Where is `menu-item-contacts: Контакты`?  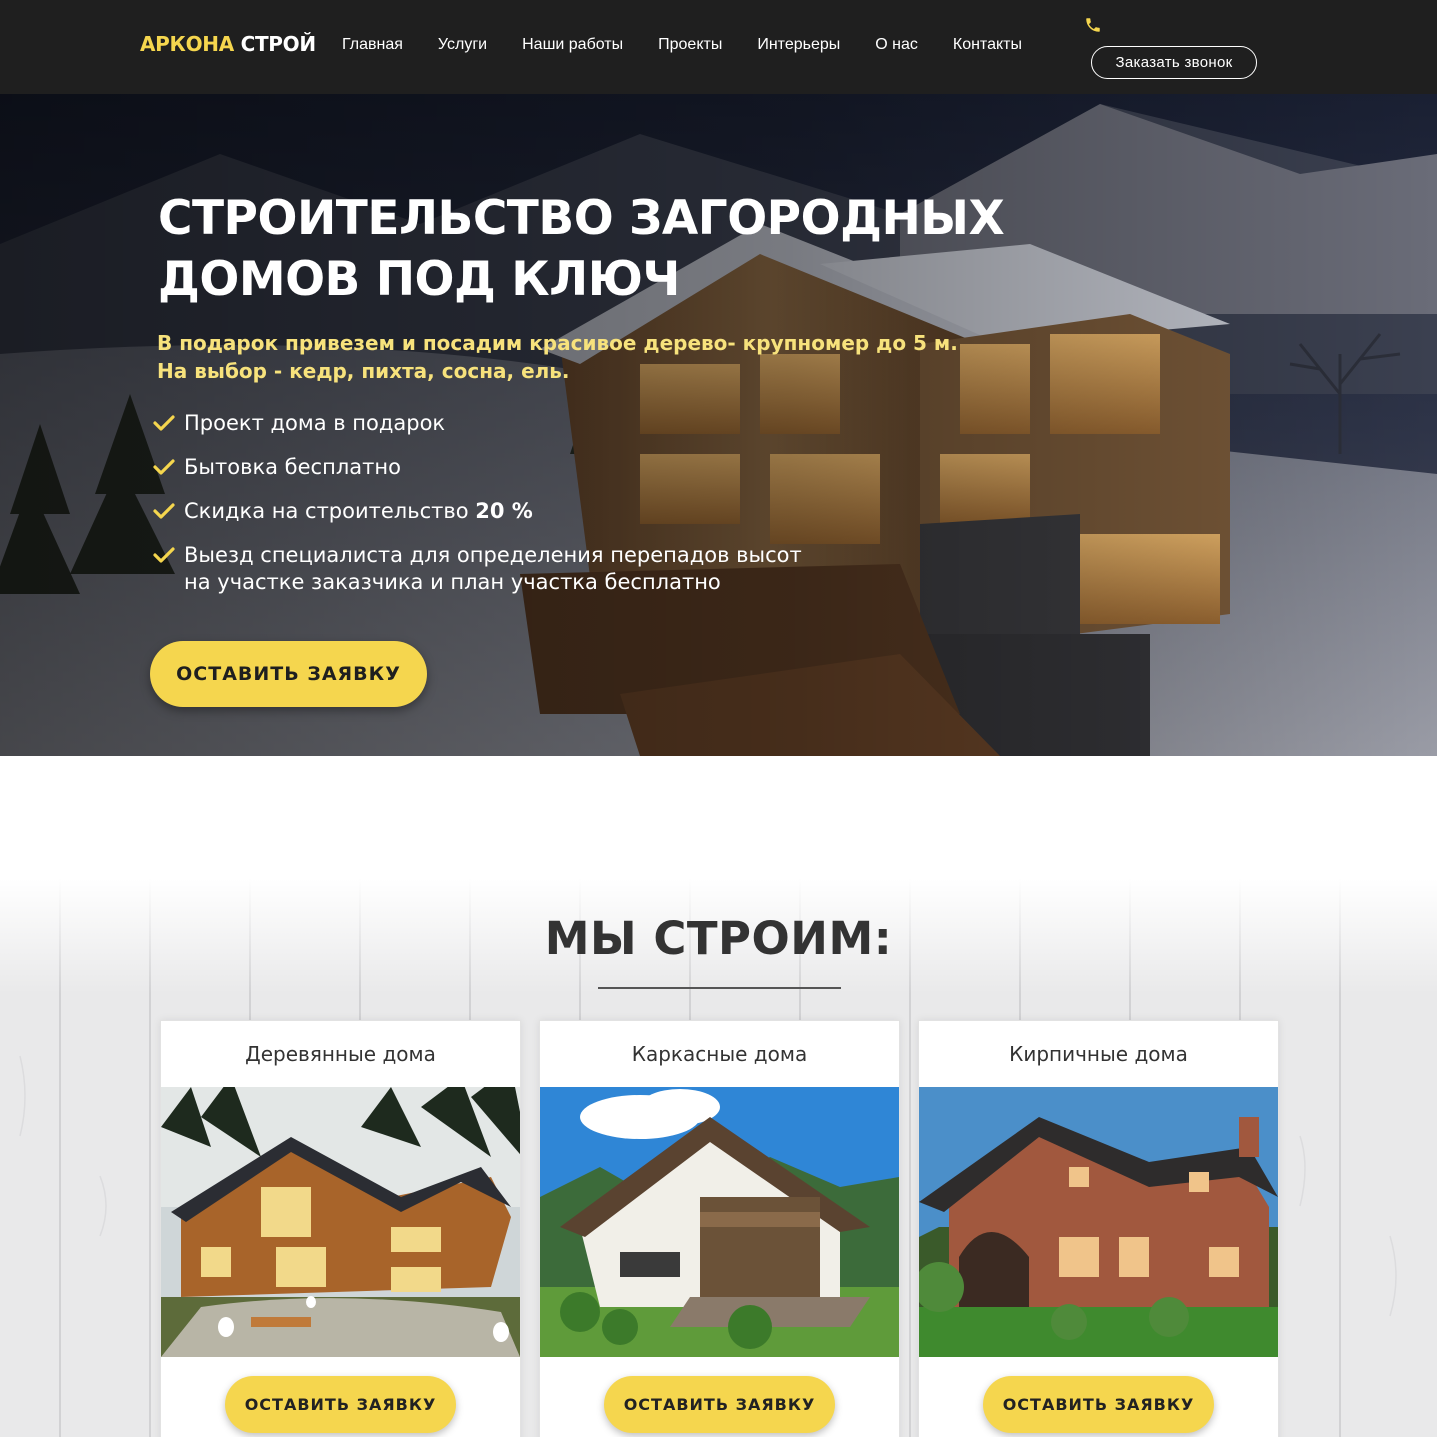
menu-item-contacts: Контакты is located at coordinates (987, 45).